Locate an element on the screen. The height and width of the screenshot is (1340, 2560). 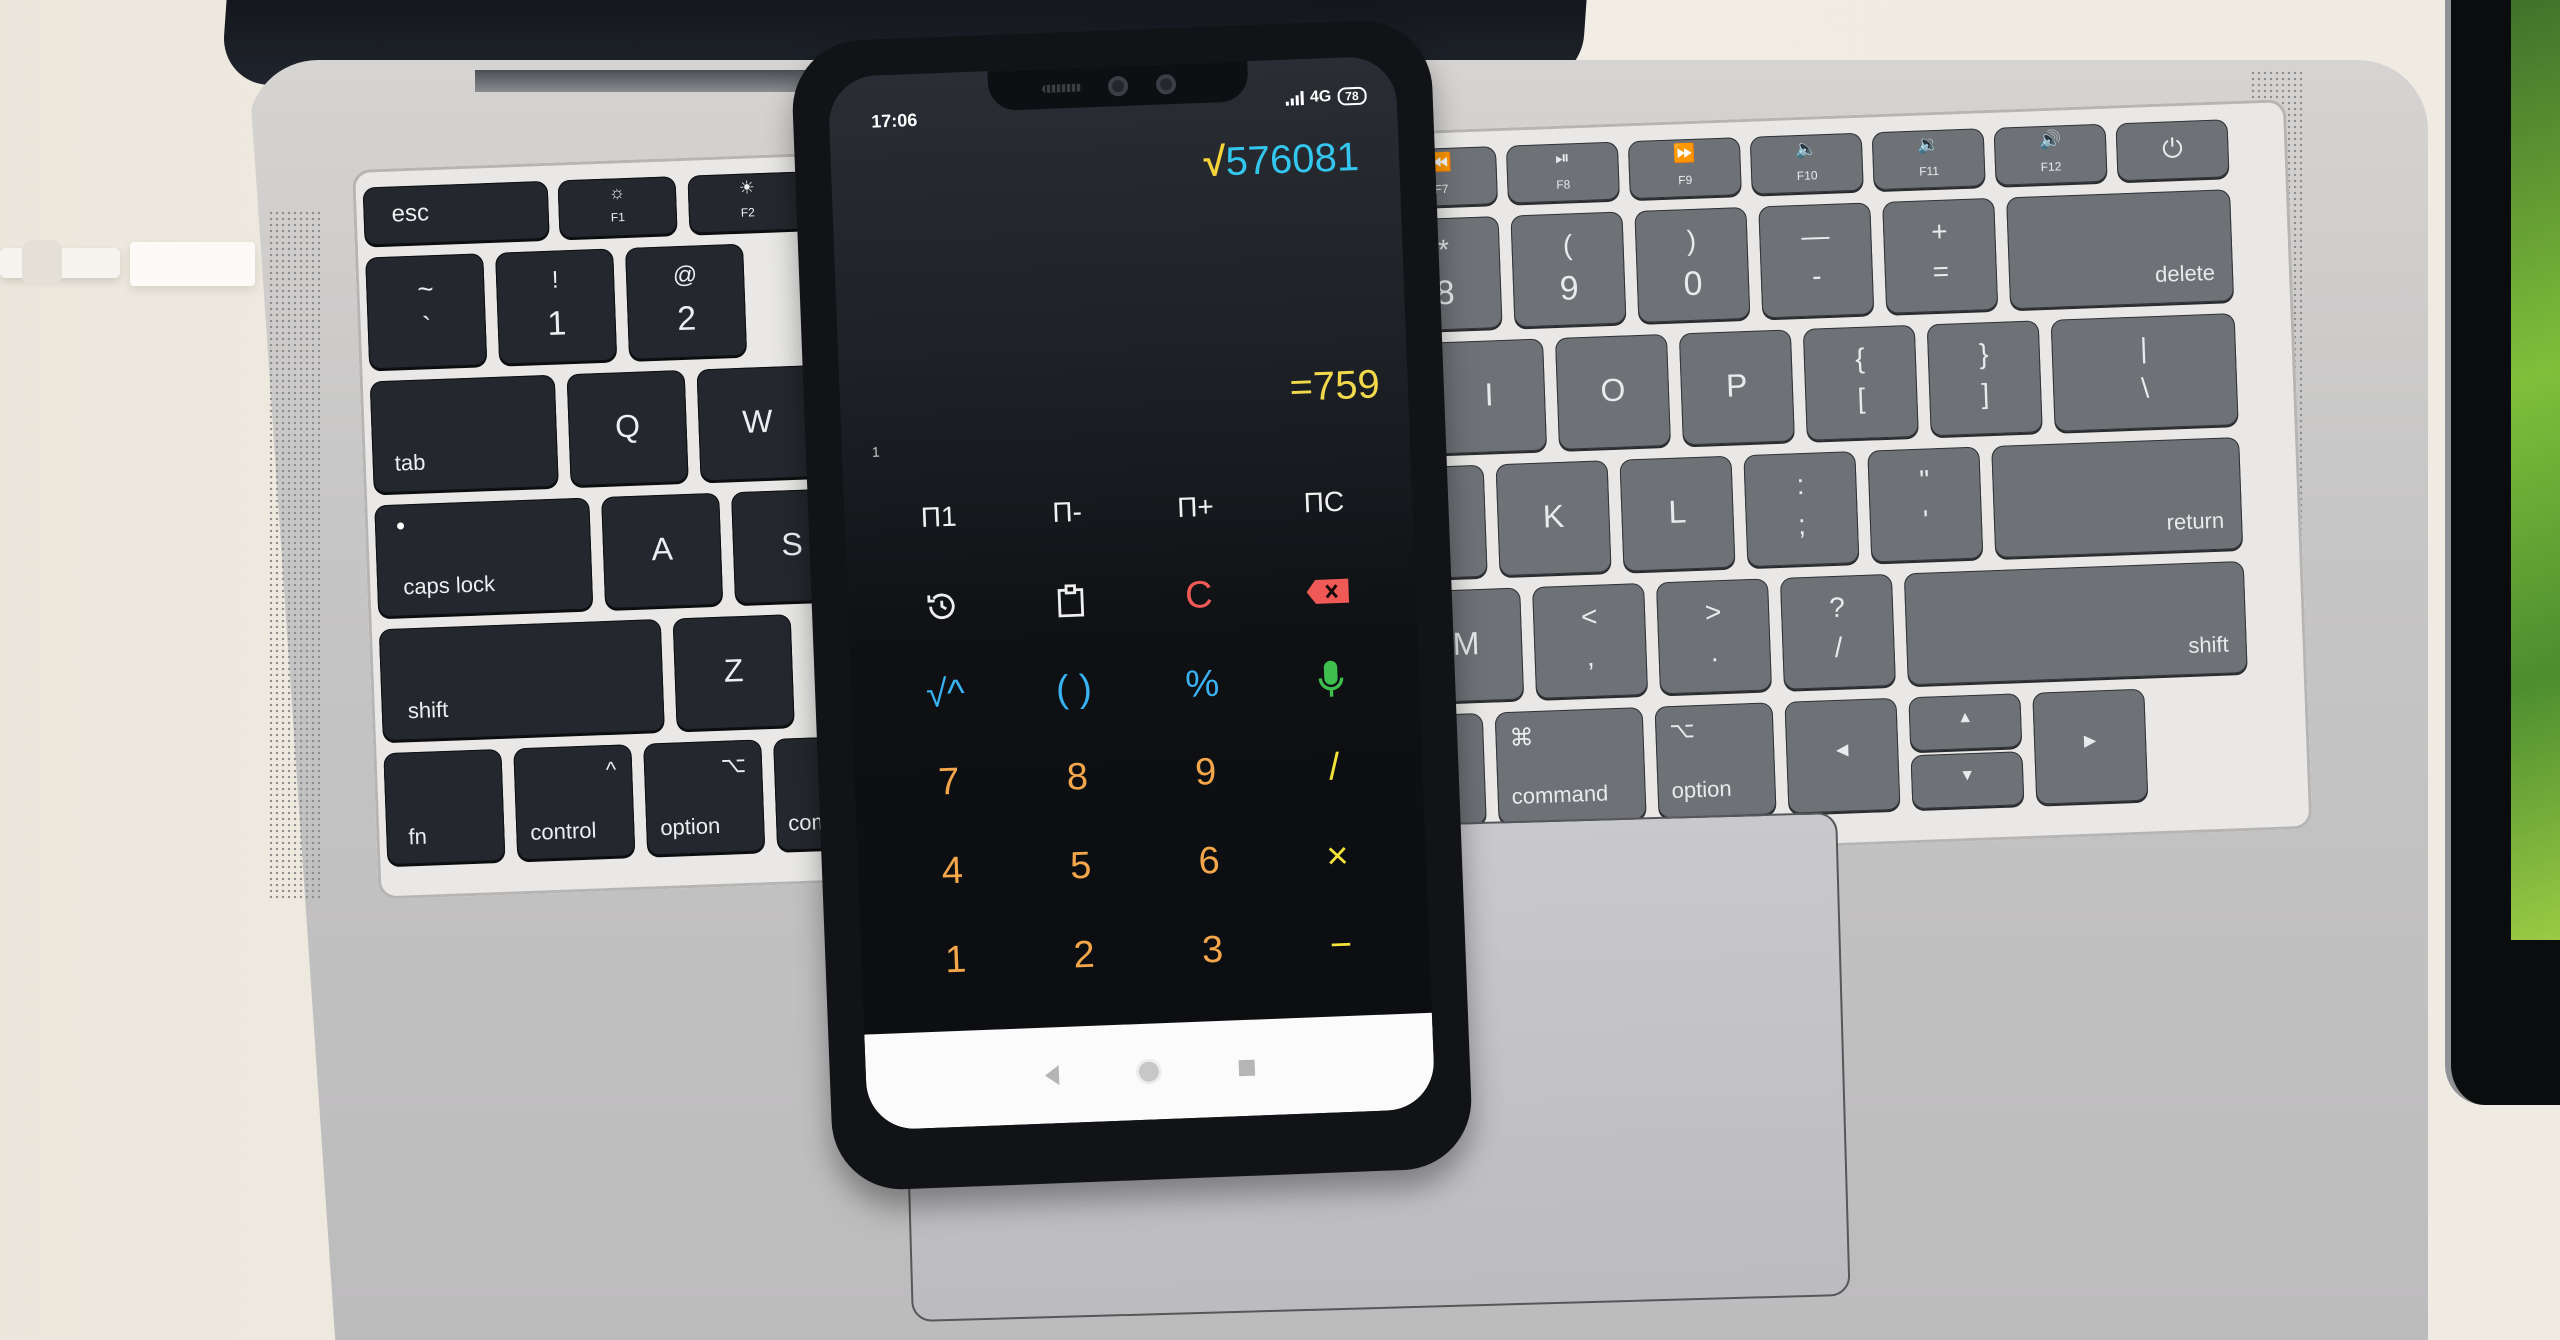
digit-1-button: 1 is located at coordinates (956, 959).